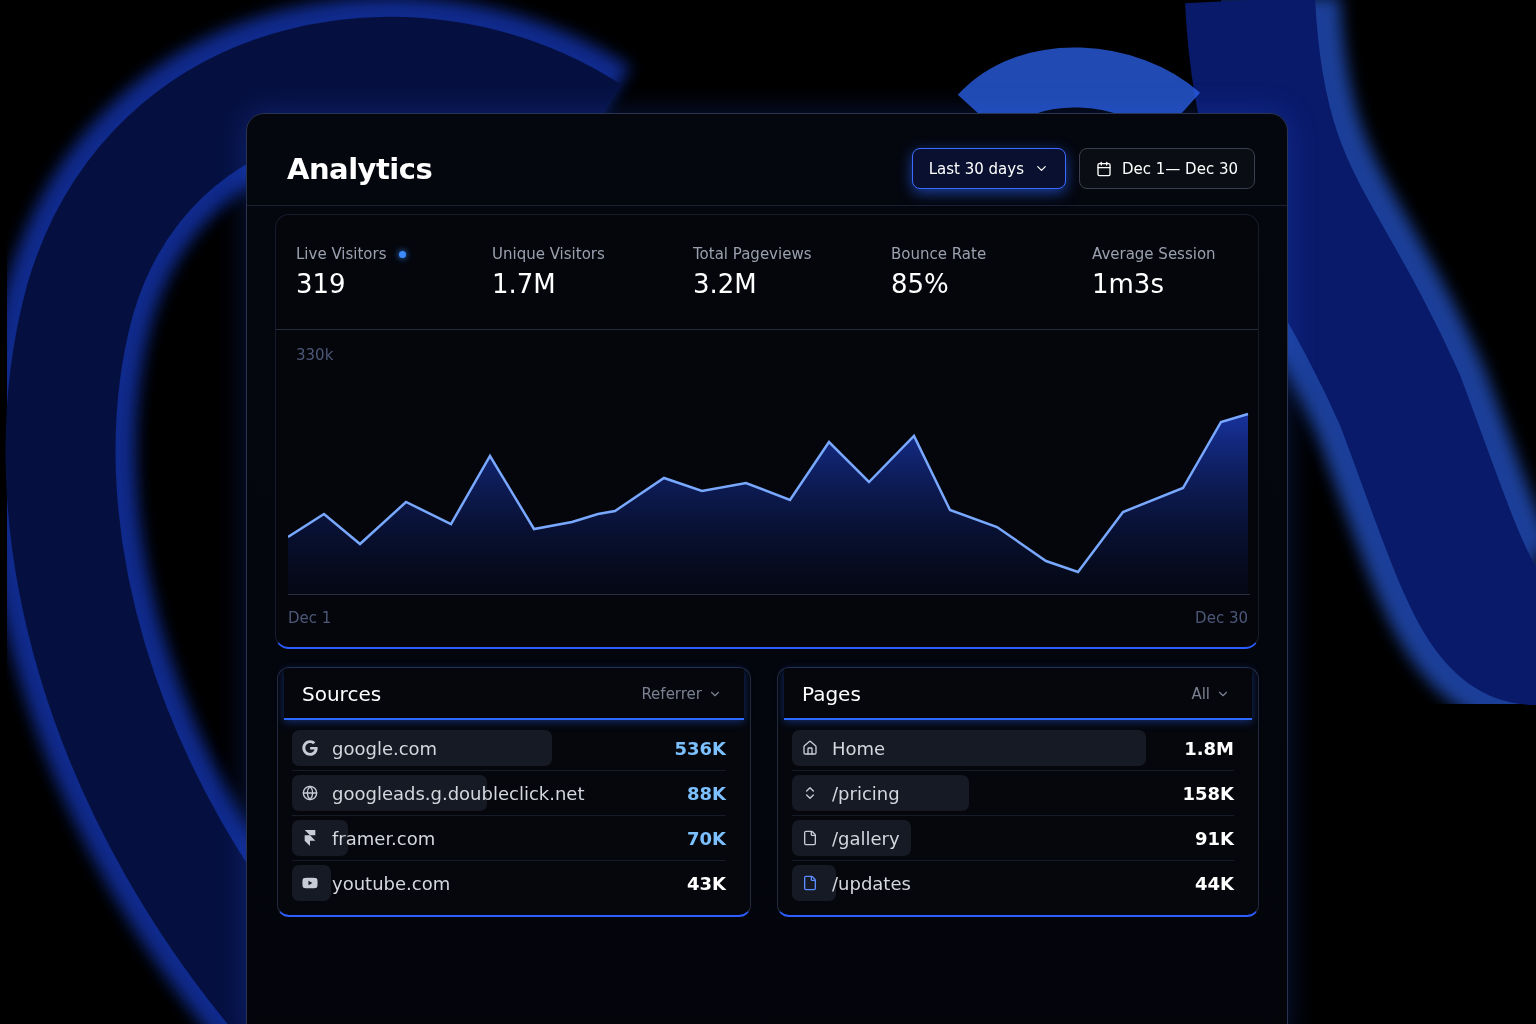  What do you see at coordinates (725, 284) in the screenshot?
I see `stat-value: 3.2M` at bounding box center [725, 284].